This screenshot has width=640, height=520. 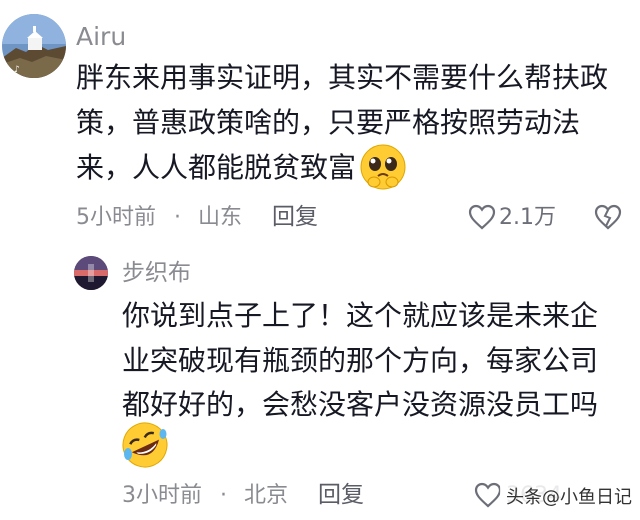 I want to click on username: Airu, so click(x=101, y=37).